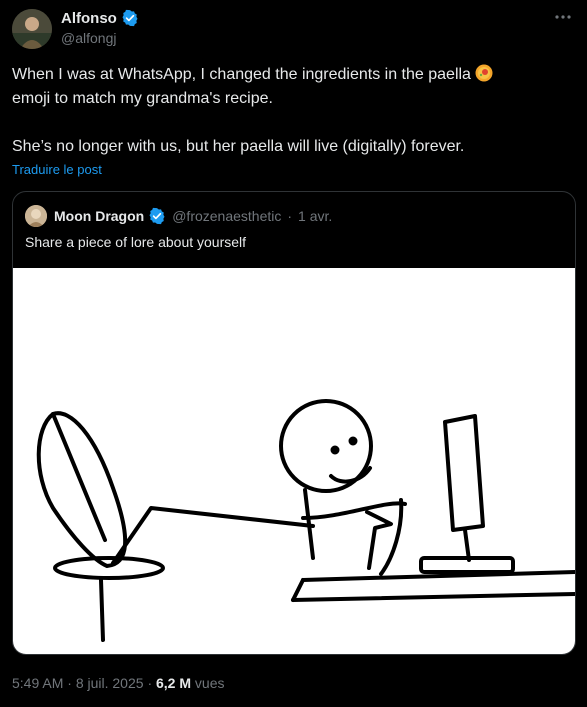  Describe the element at coordinates (136, 242) in the screenshot. I see `quoted-text: Share a piece of lore about yourself` at that location.